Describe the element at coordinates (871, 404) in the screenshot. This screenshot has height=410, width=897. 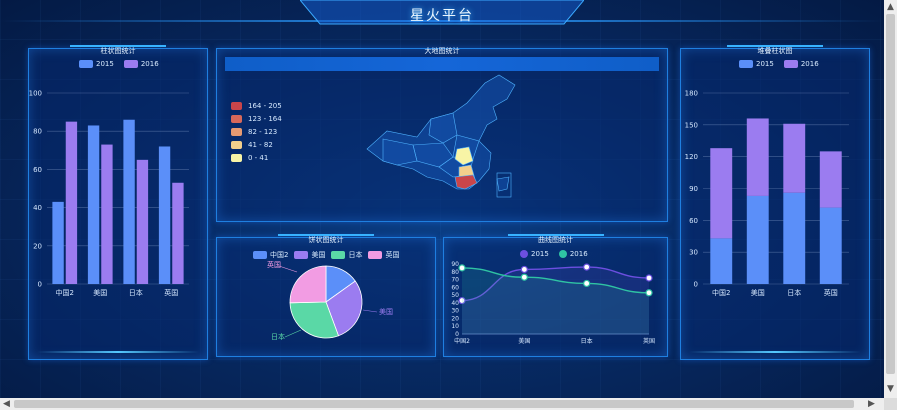
I see `scroll-right-icon: ▶` at that location.